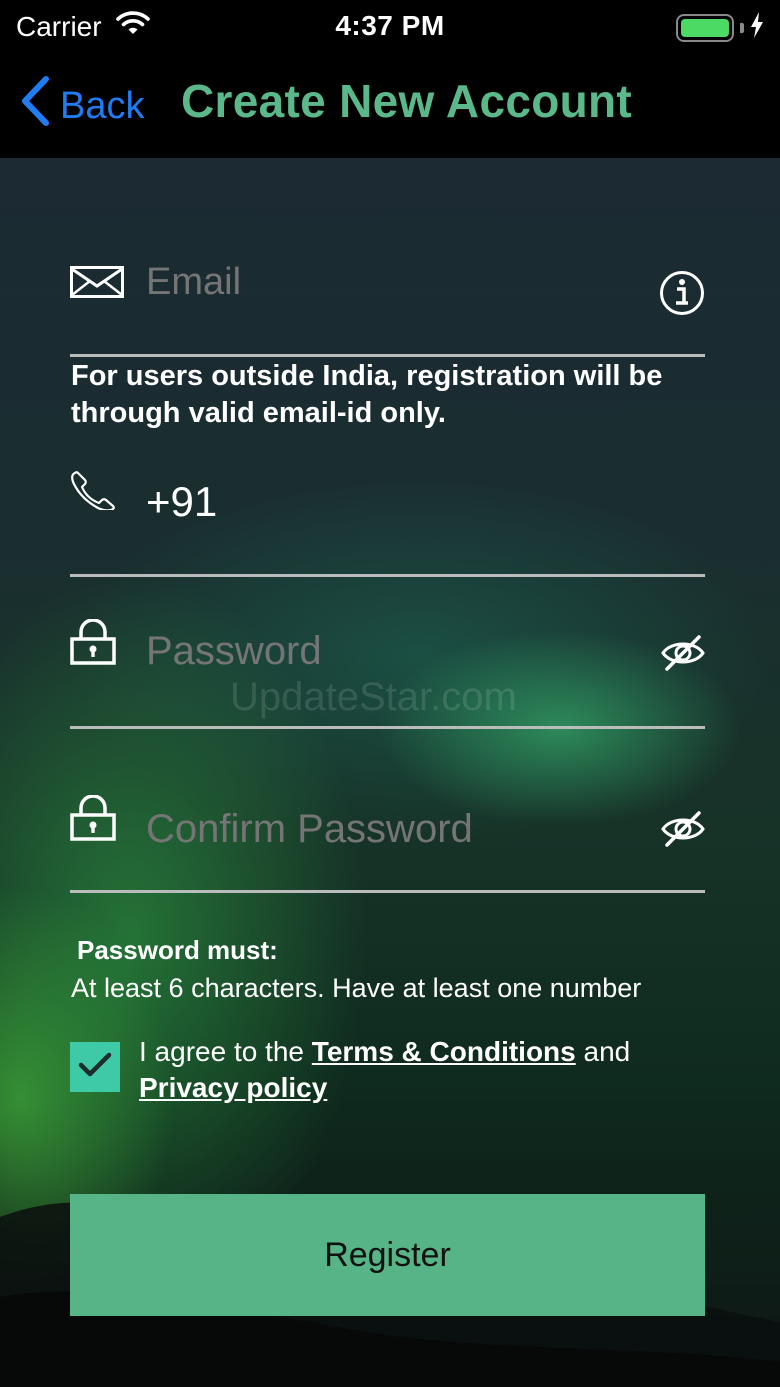 This screenshot has width=780, height=1387. I want to click on register-button: Register, so click(387, 1255).